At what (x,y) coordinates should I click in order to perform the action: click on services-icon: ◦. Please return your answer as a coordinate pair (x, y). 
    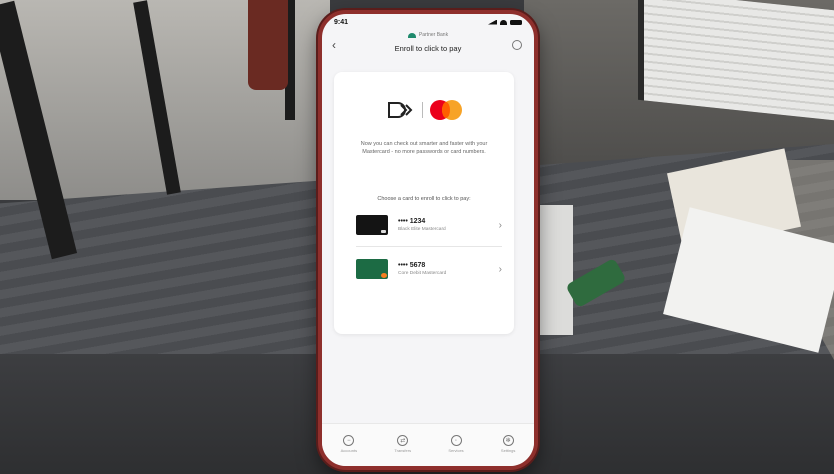
    Looking at the image, I should click on (456, 440).